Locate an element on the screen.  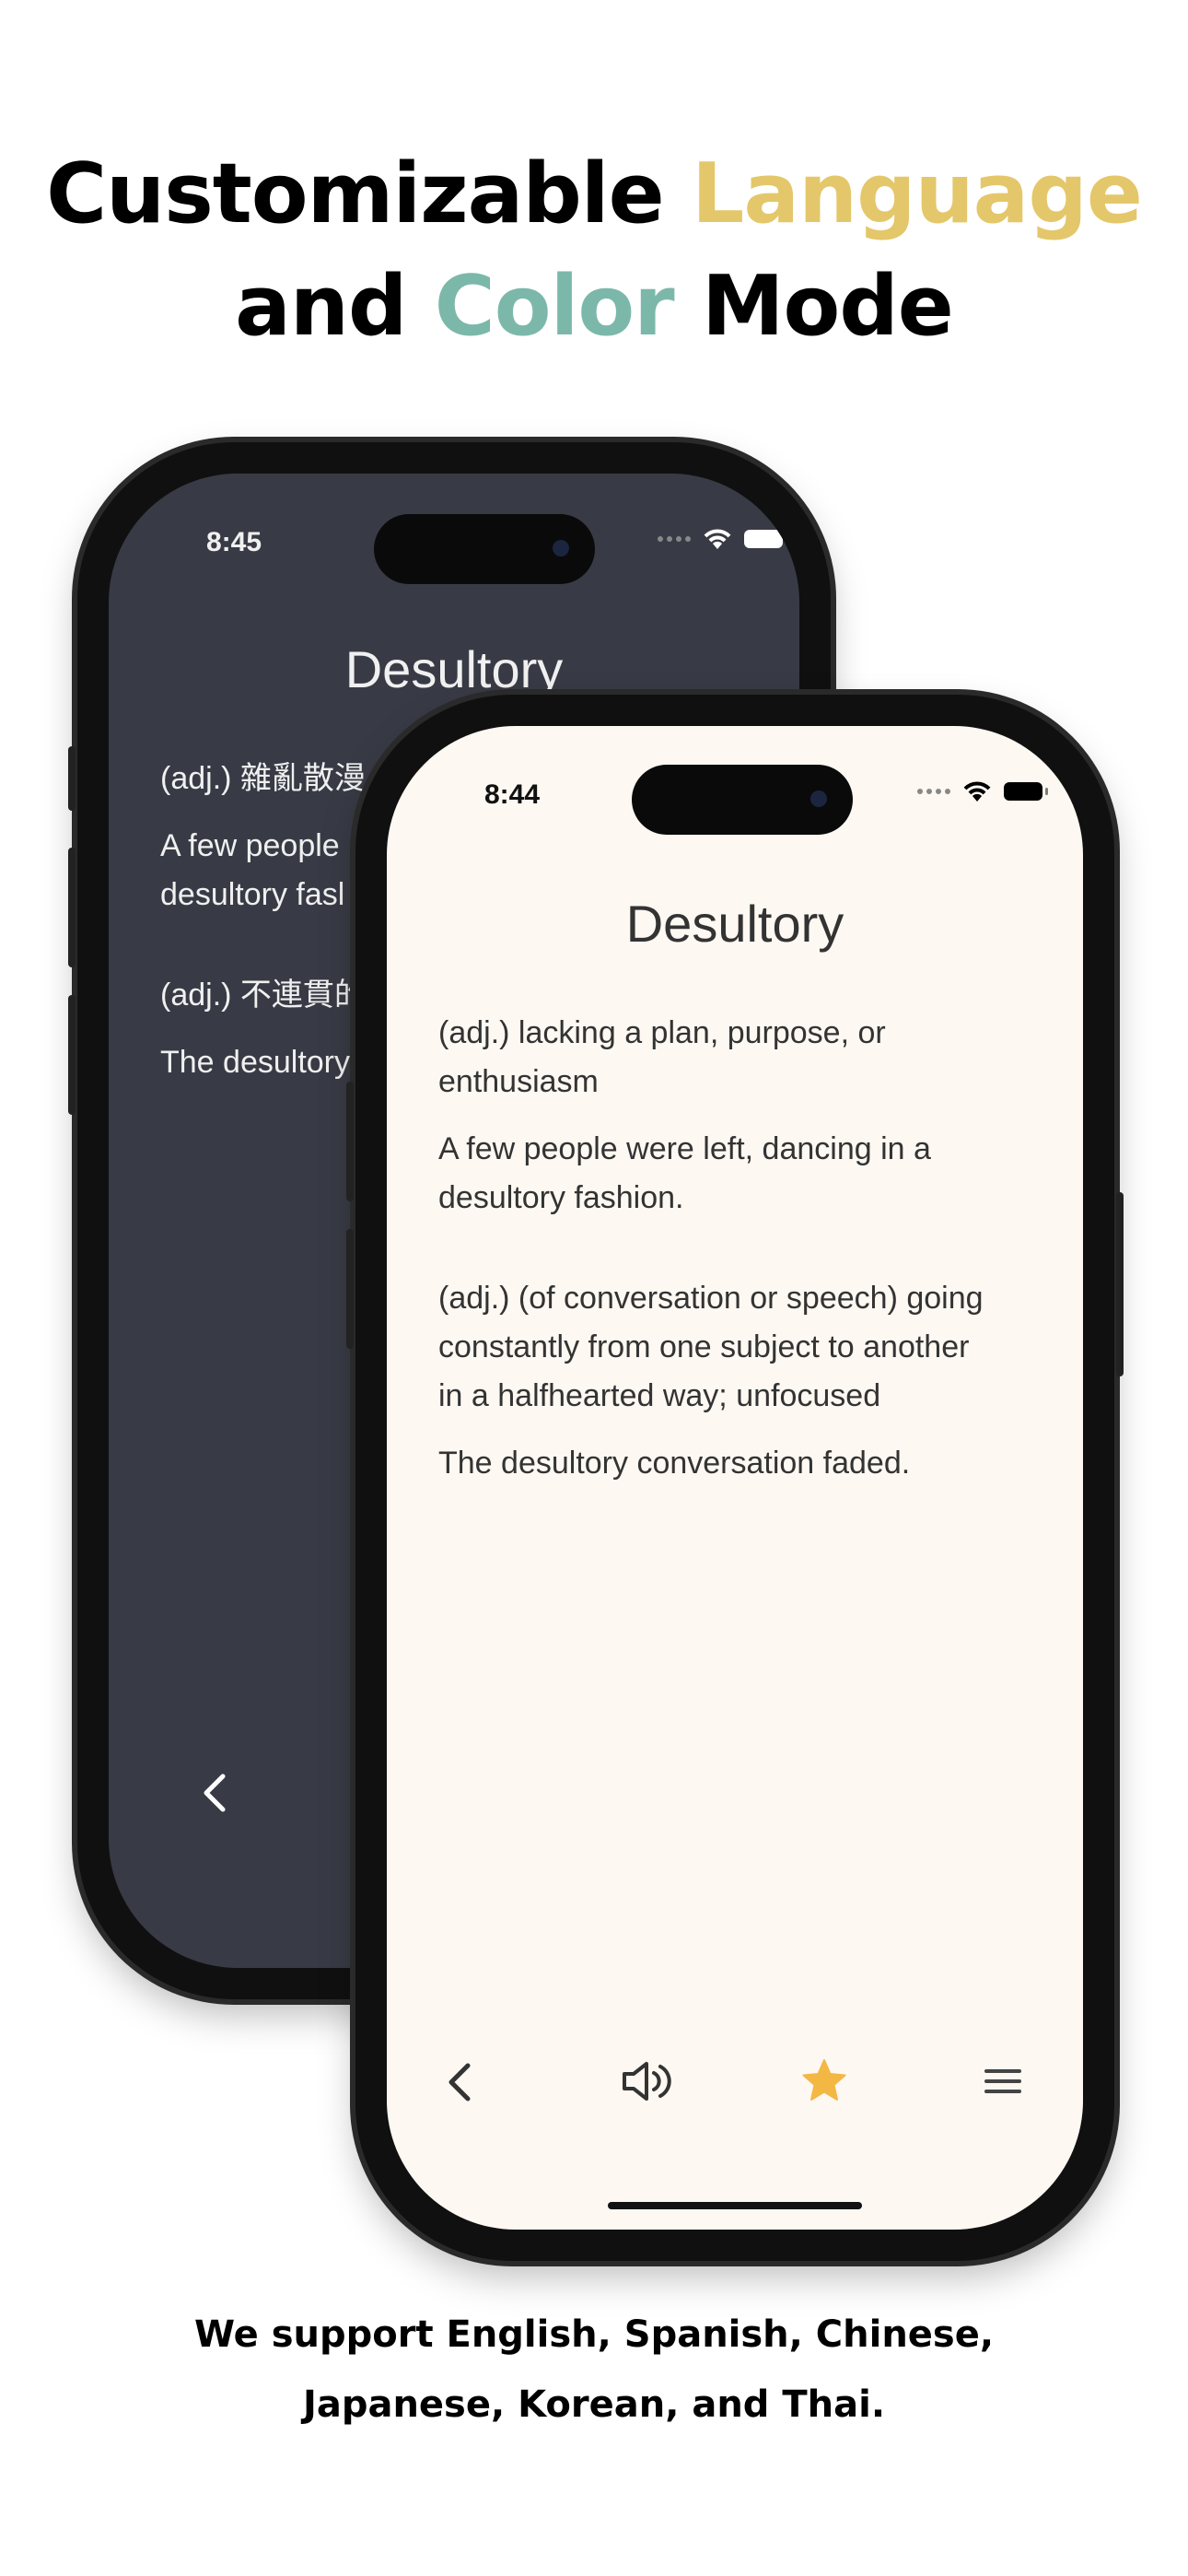
status-time: 8:45 is located at coordinates (234, 542).